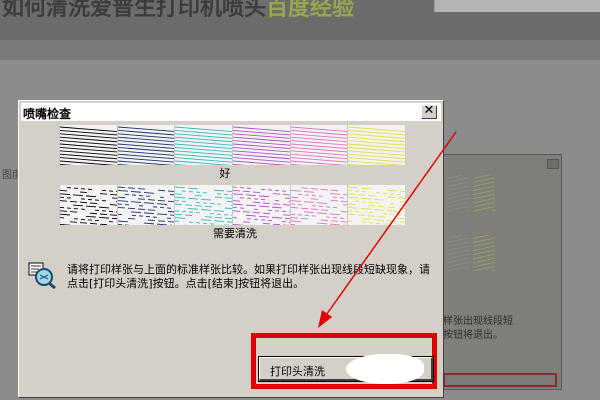 The width and height of the screenshot is (600, 400). Describe the element at coordinates (387, 229) in the screenshot. I see `annotation-arrow` at that location.